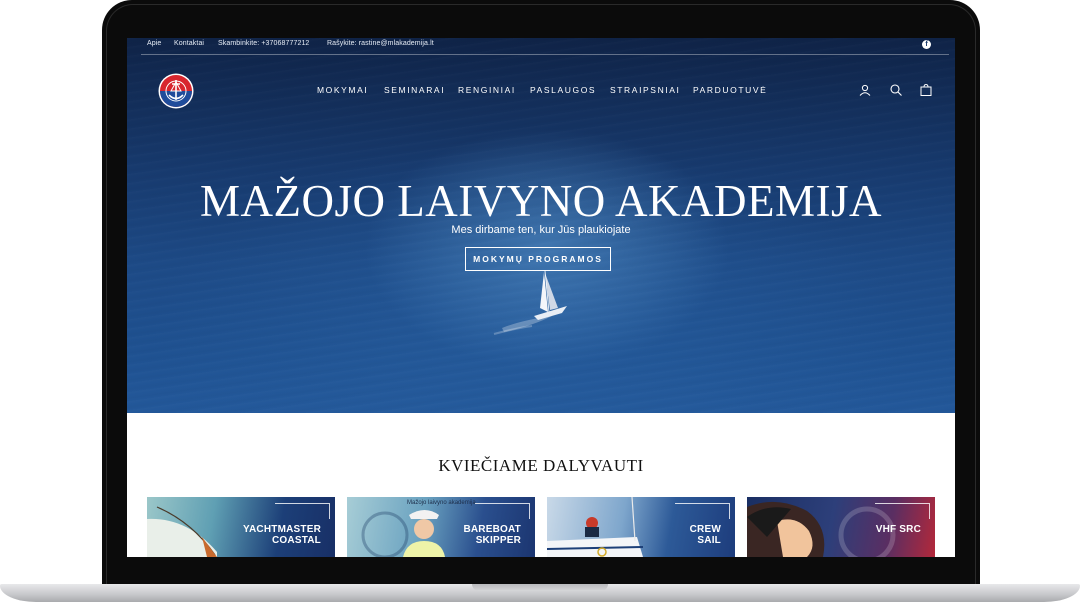  Describe the element at coordinates (545, 54) in the screenshot. I see `topbar-divider` at that location.